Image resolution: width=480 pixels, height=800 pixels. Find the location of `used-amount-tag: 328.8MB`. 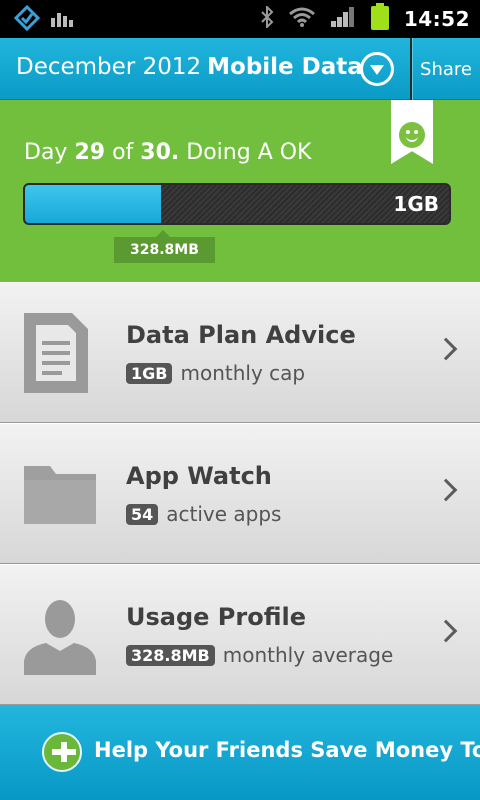

used-amount-tag: 328.8MB is located at coordinates (164, 246).